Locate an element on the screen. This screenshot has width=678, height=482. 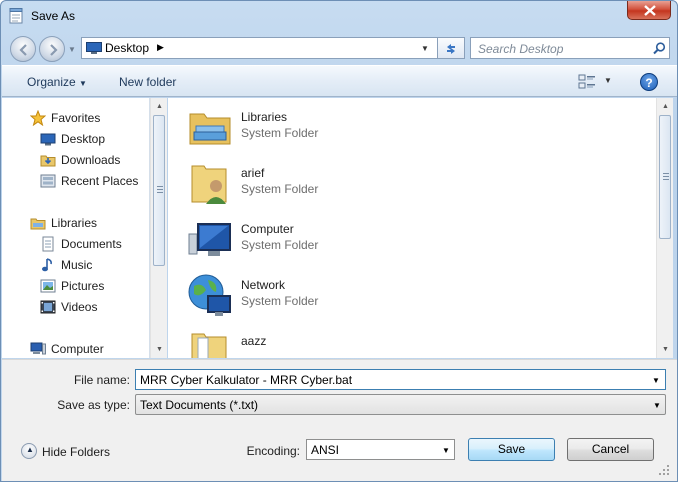
user-folder-icon is located at coordinates (209, 184).